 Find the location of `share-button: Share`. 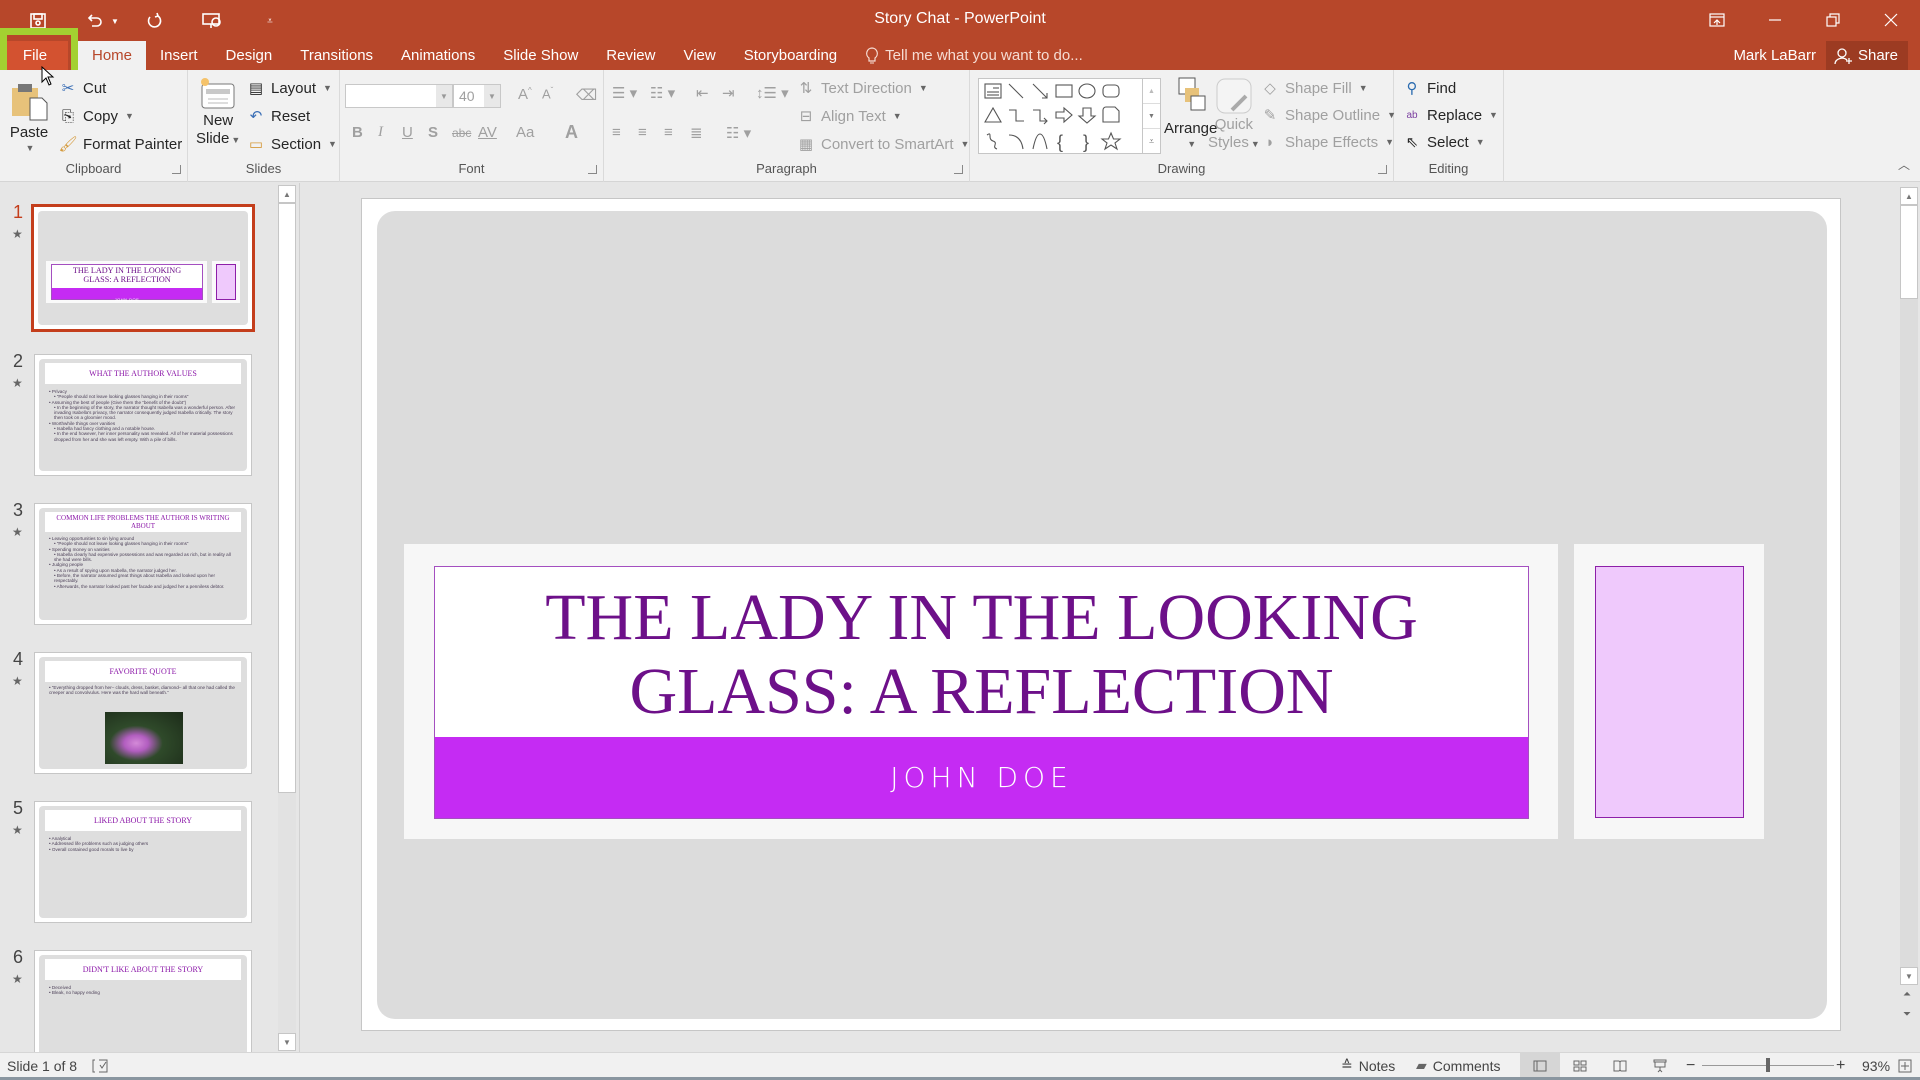

share-button: Share is located at coordinates (1866, 55).